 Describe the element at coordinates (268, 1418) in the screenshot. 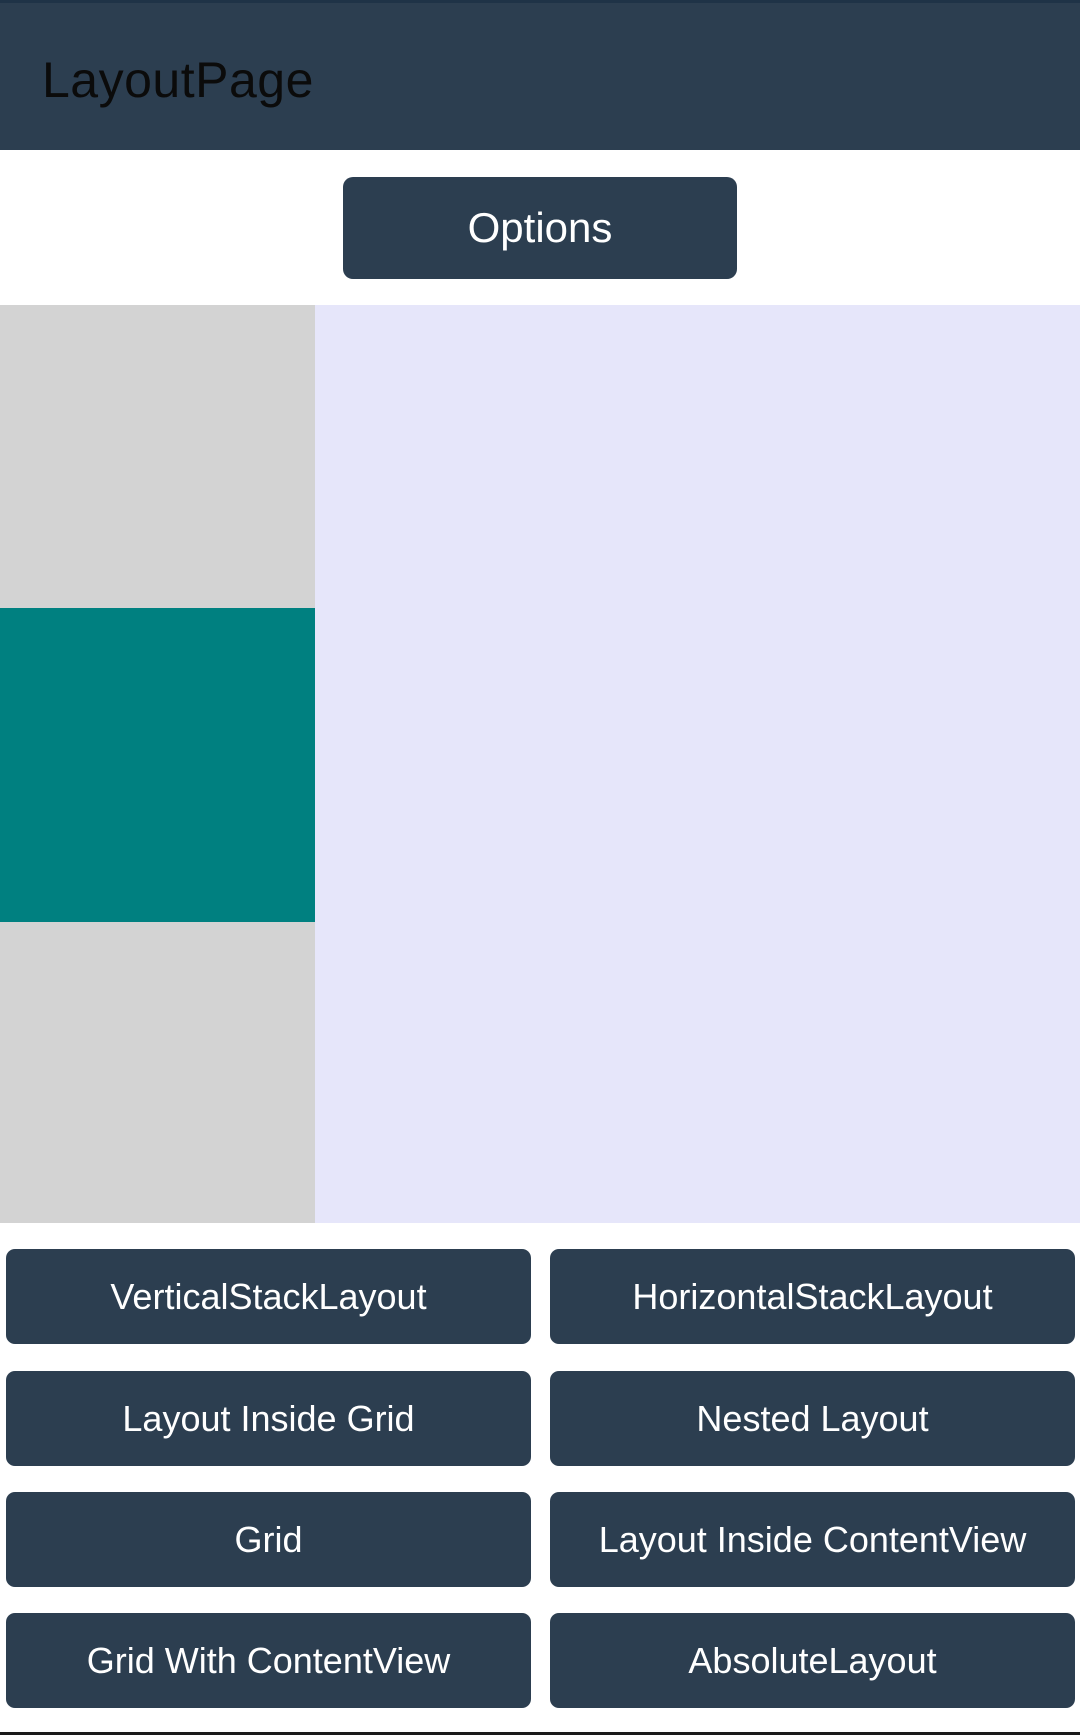

I see `layout-inside-grid-button: Layout Inside Grid` at that location.